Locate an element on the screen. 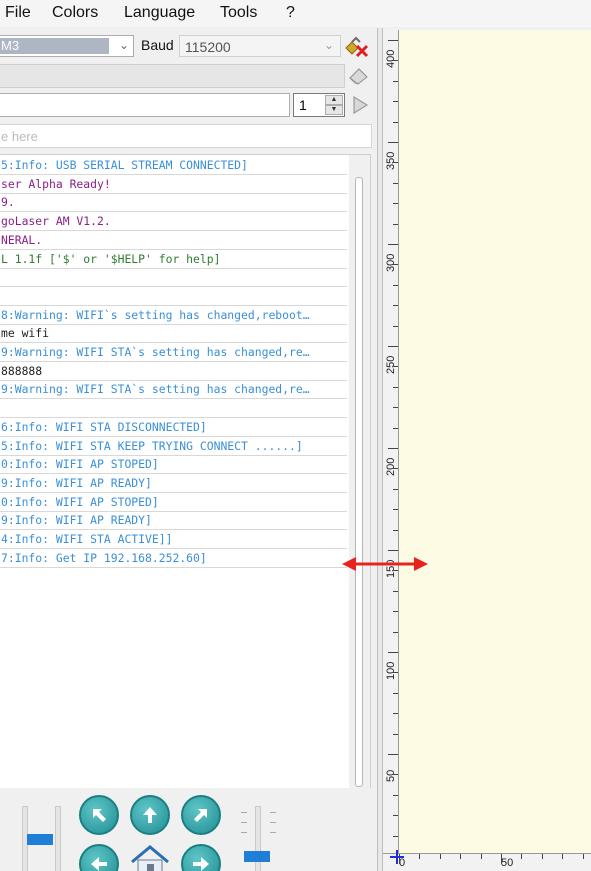 The width and height of the screenshot is (591, 871). command-input is located at coordinates (145, 105).